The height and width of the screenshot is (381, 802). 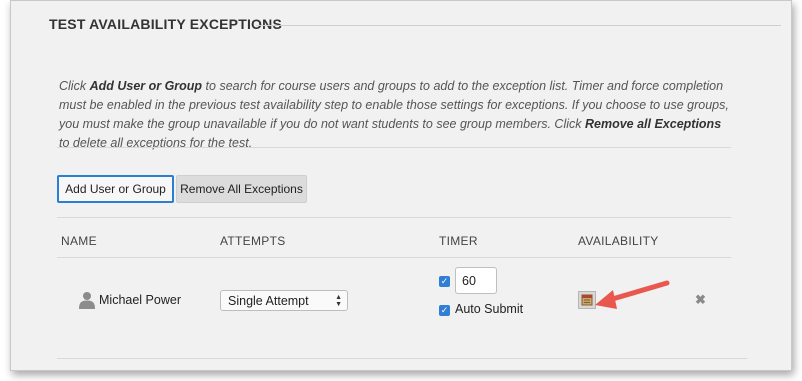 What do you see at coordinates (87, 300) in the screenshot?
I see `user-icon` at bounding box center [87, 300].